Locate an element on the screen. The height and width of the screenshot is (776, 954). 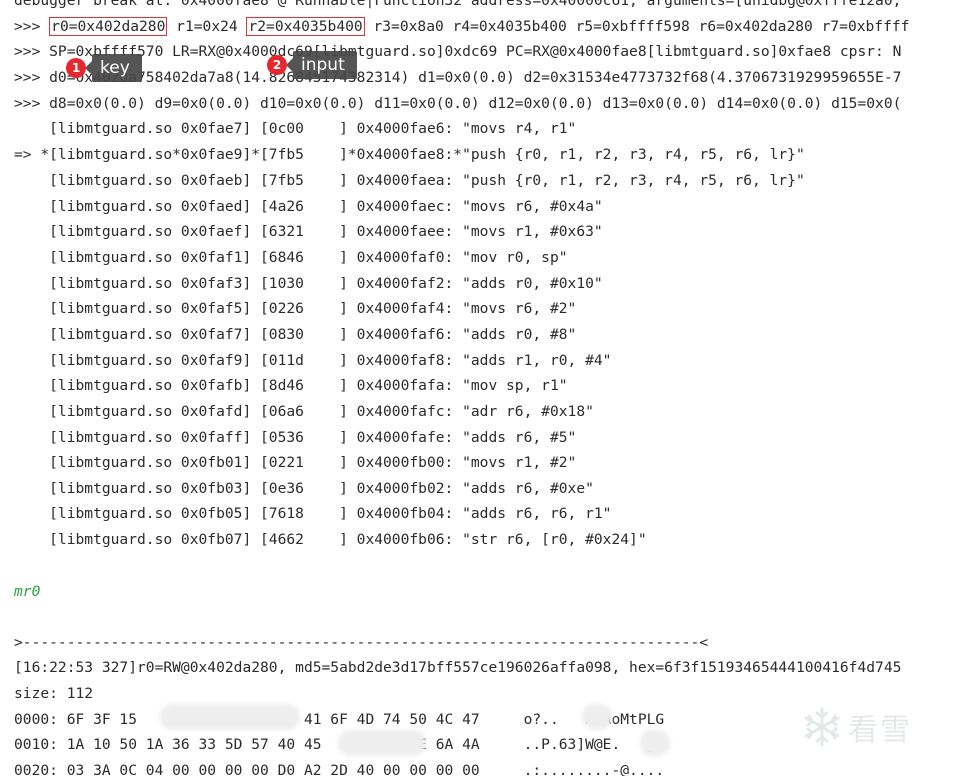
watermark-text: 看雪 is located at coordinates (880, 730).